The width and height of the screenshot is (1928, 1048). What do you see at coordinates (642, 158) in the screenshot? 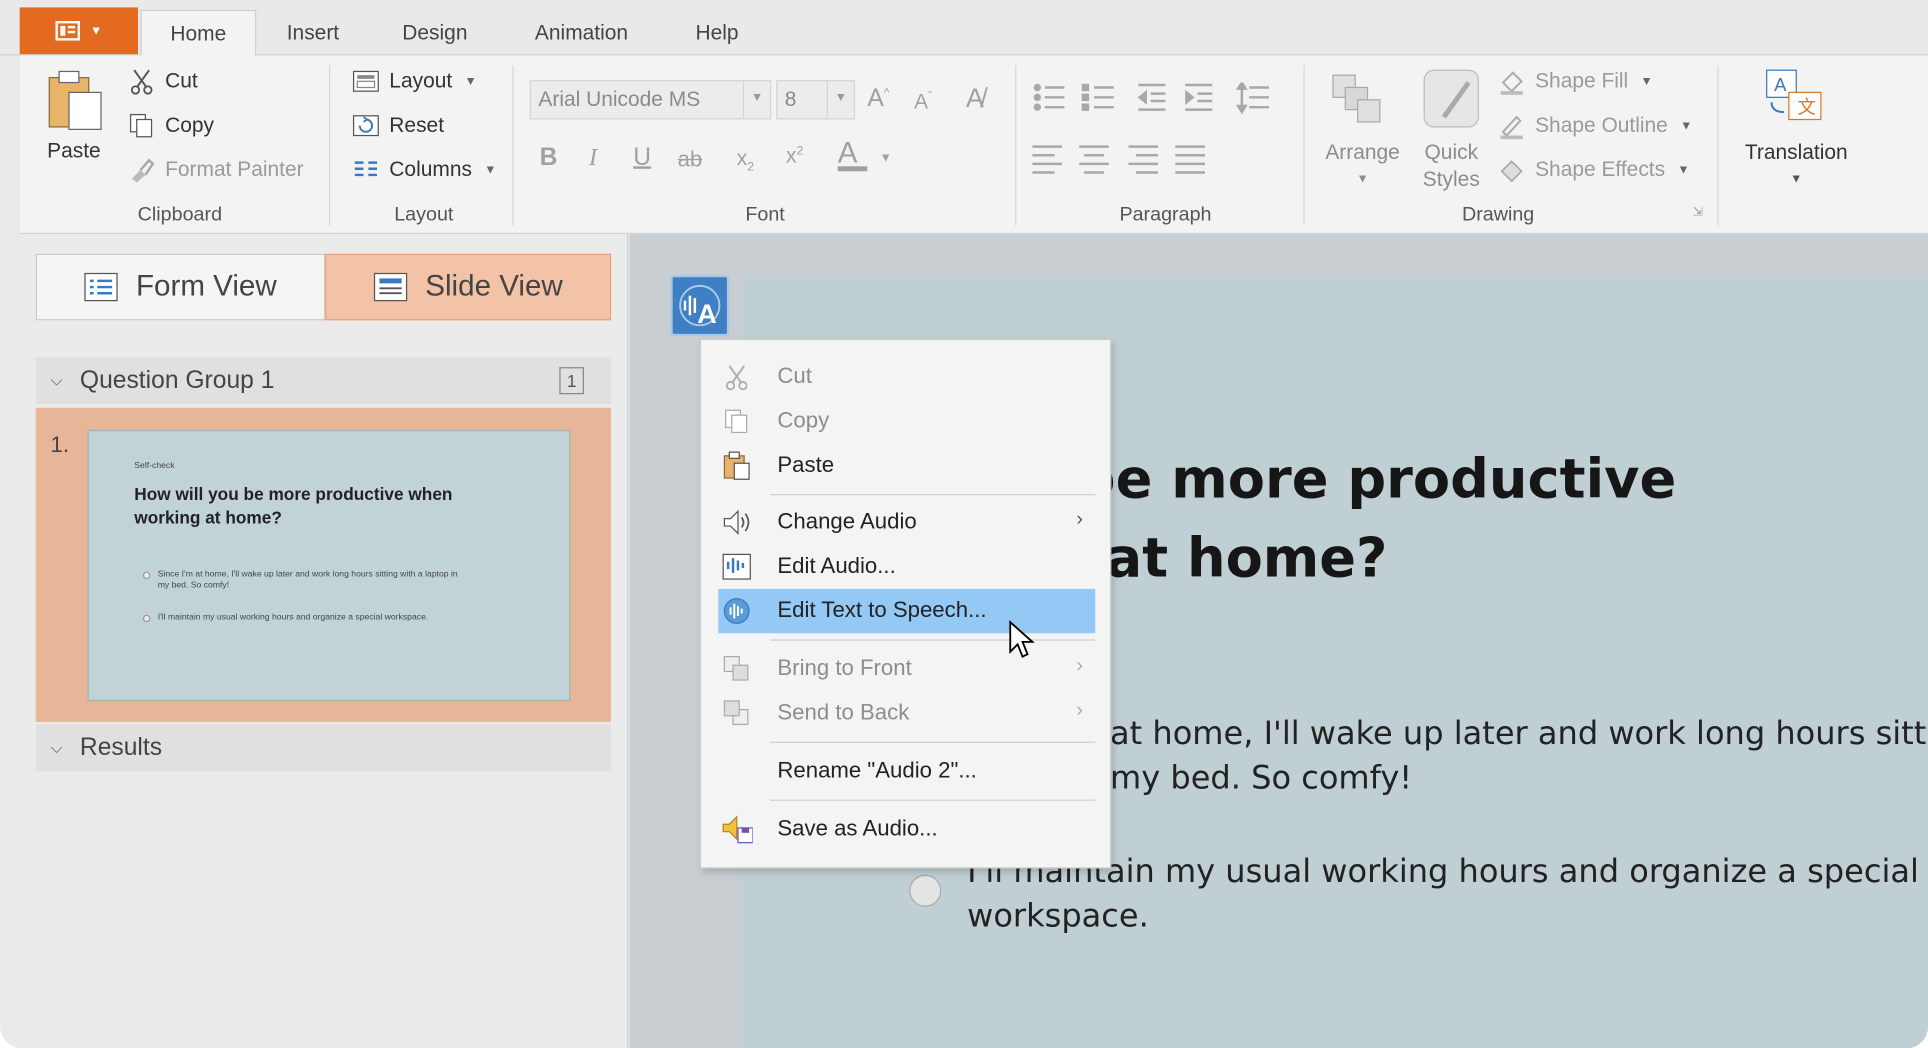
I see `underline-icon: U` at bounding box center [642, 158].